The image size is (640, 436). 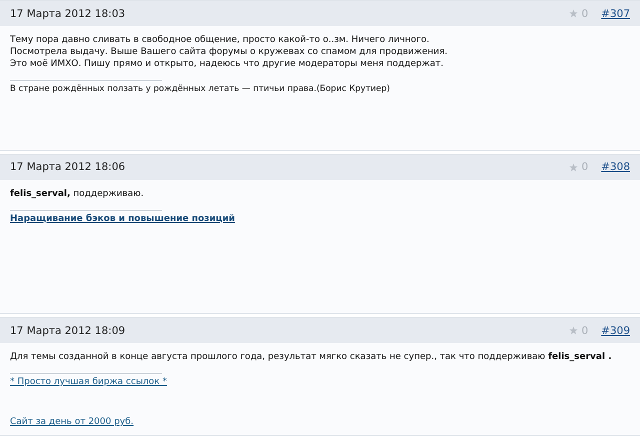 What do you see at coordinates (68, 330) in the screenshot?
I see `post-date: 17 Марта 2012 18:09` at bounding box center [68, 330].